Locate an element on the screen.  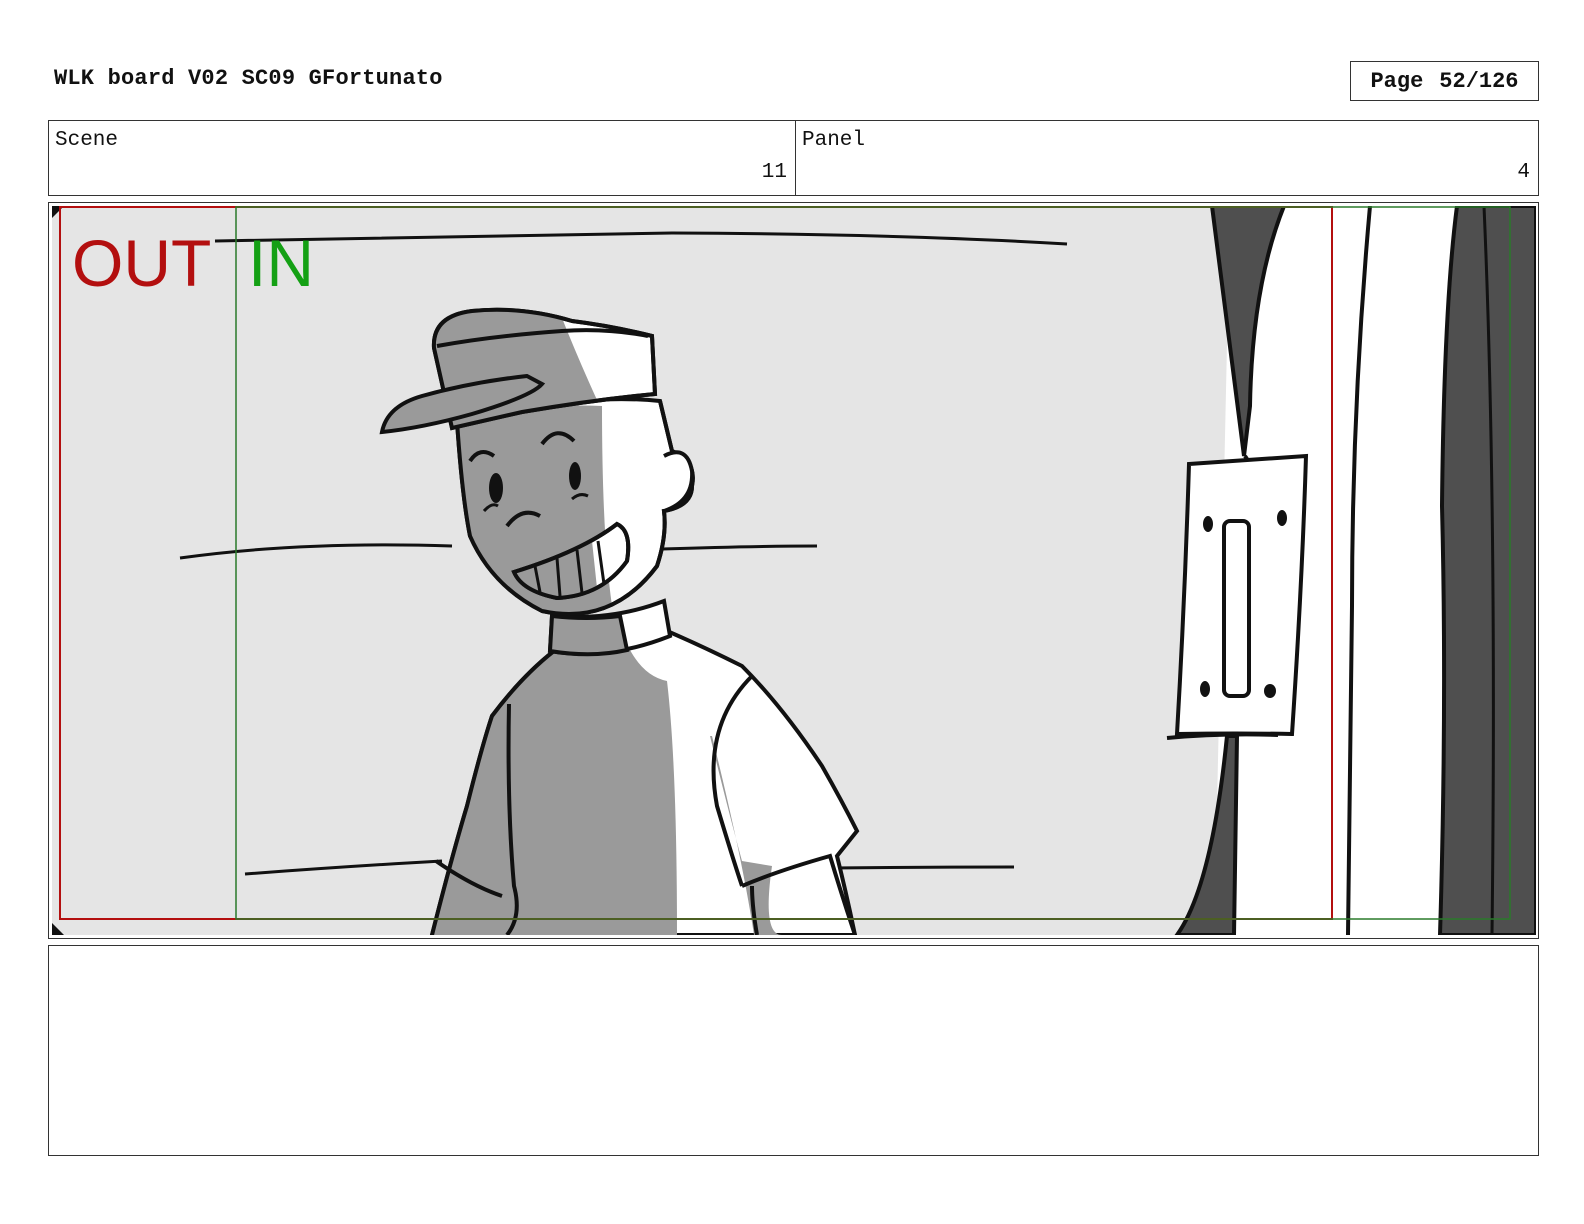
in-marker-label: IN is located at coordinates (281, 263).